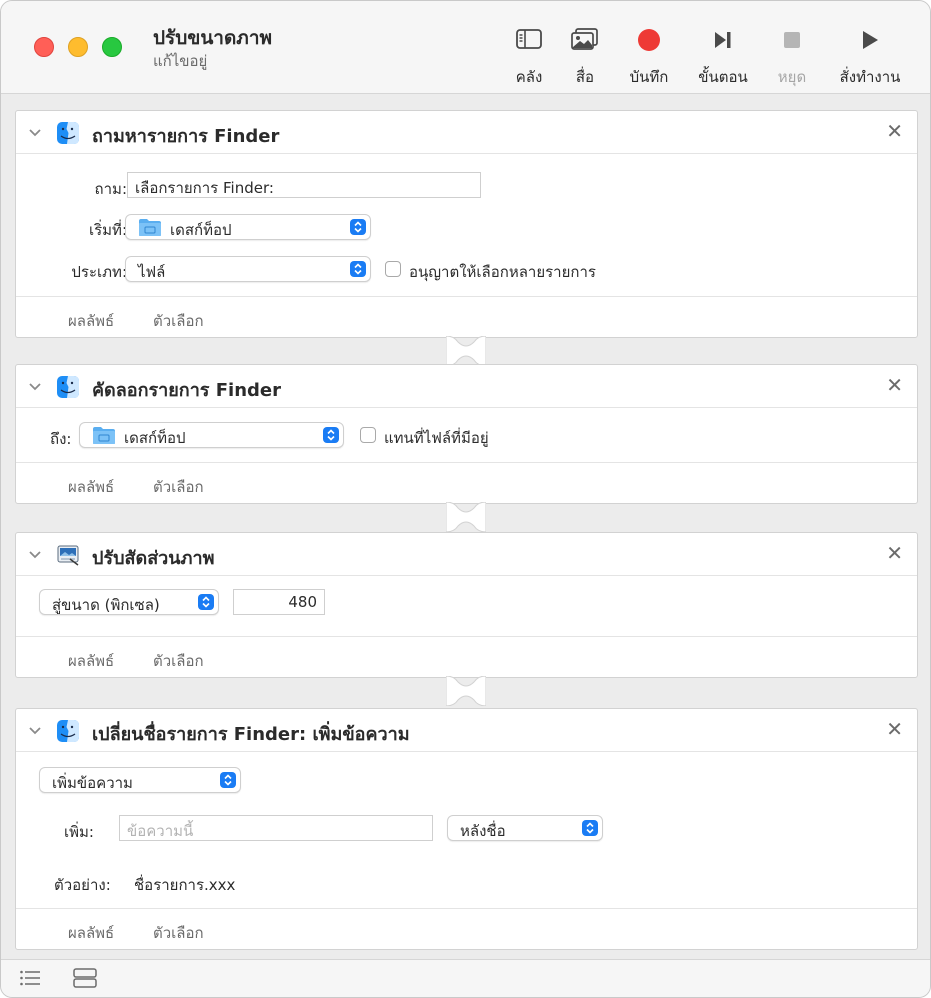 The height and width of the screenshot is (998, 931). Describe the element at coordinates (436, 438) in the screenshot. I see `replace-existing-label: แทนที่ไฟล์ที่มีอยู่` at that location.